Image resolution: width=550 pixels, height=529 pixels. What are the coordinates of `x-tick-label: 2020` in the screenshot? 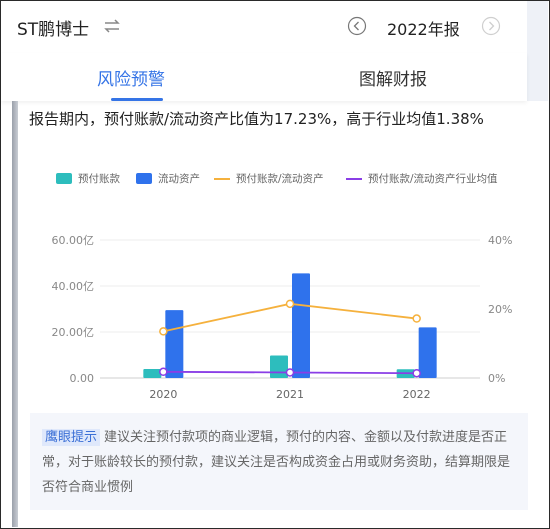 It's located at (163, 394).